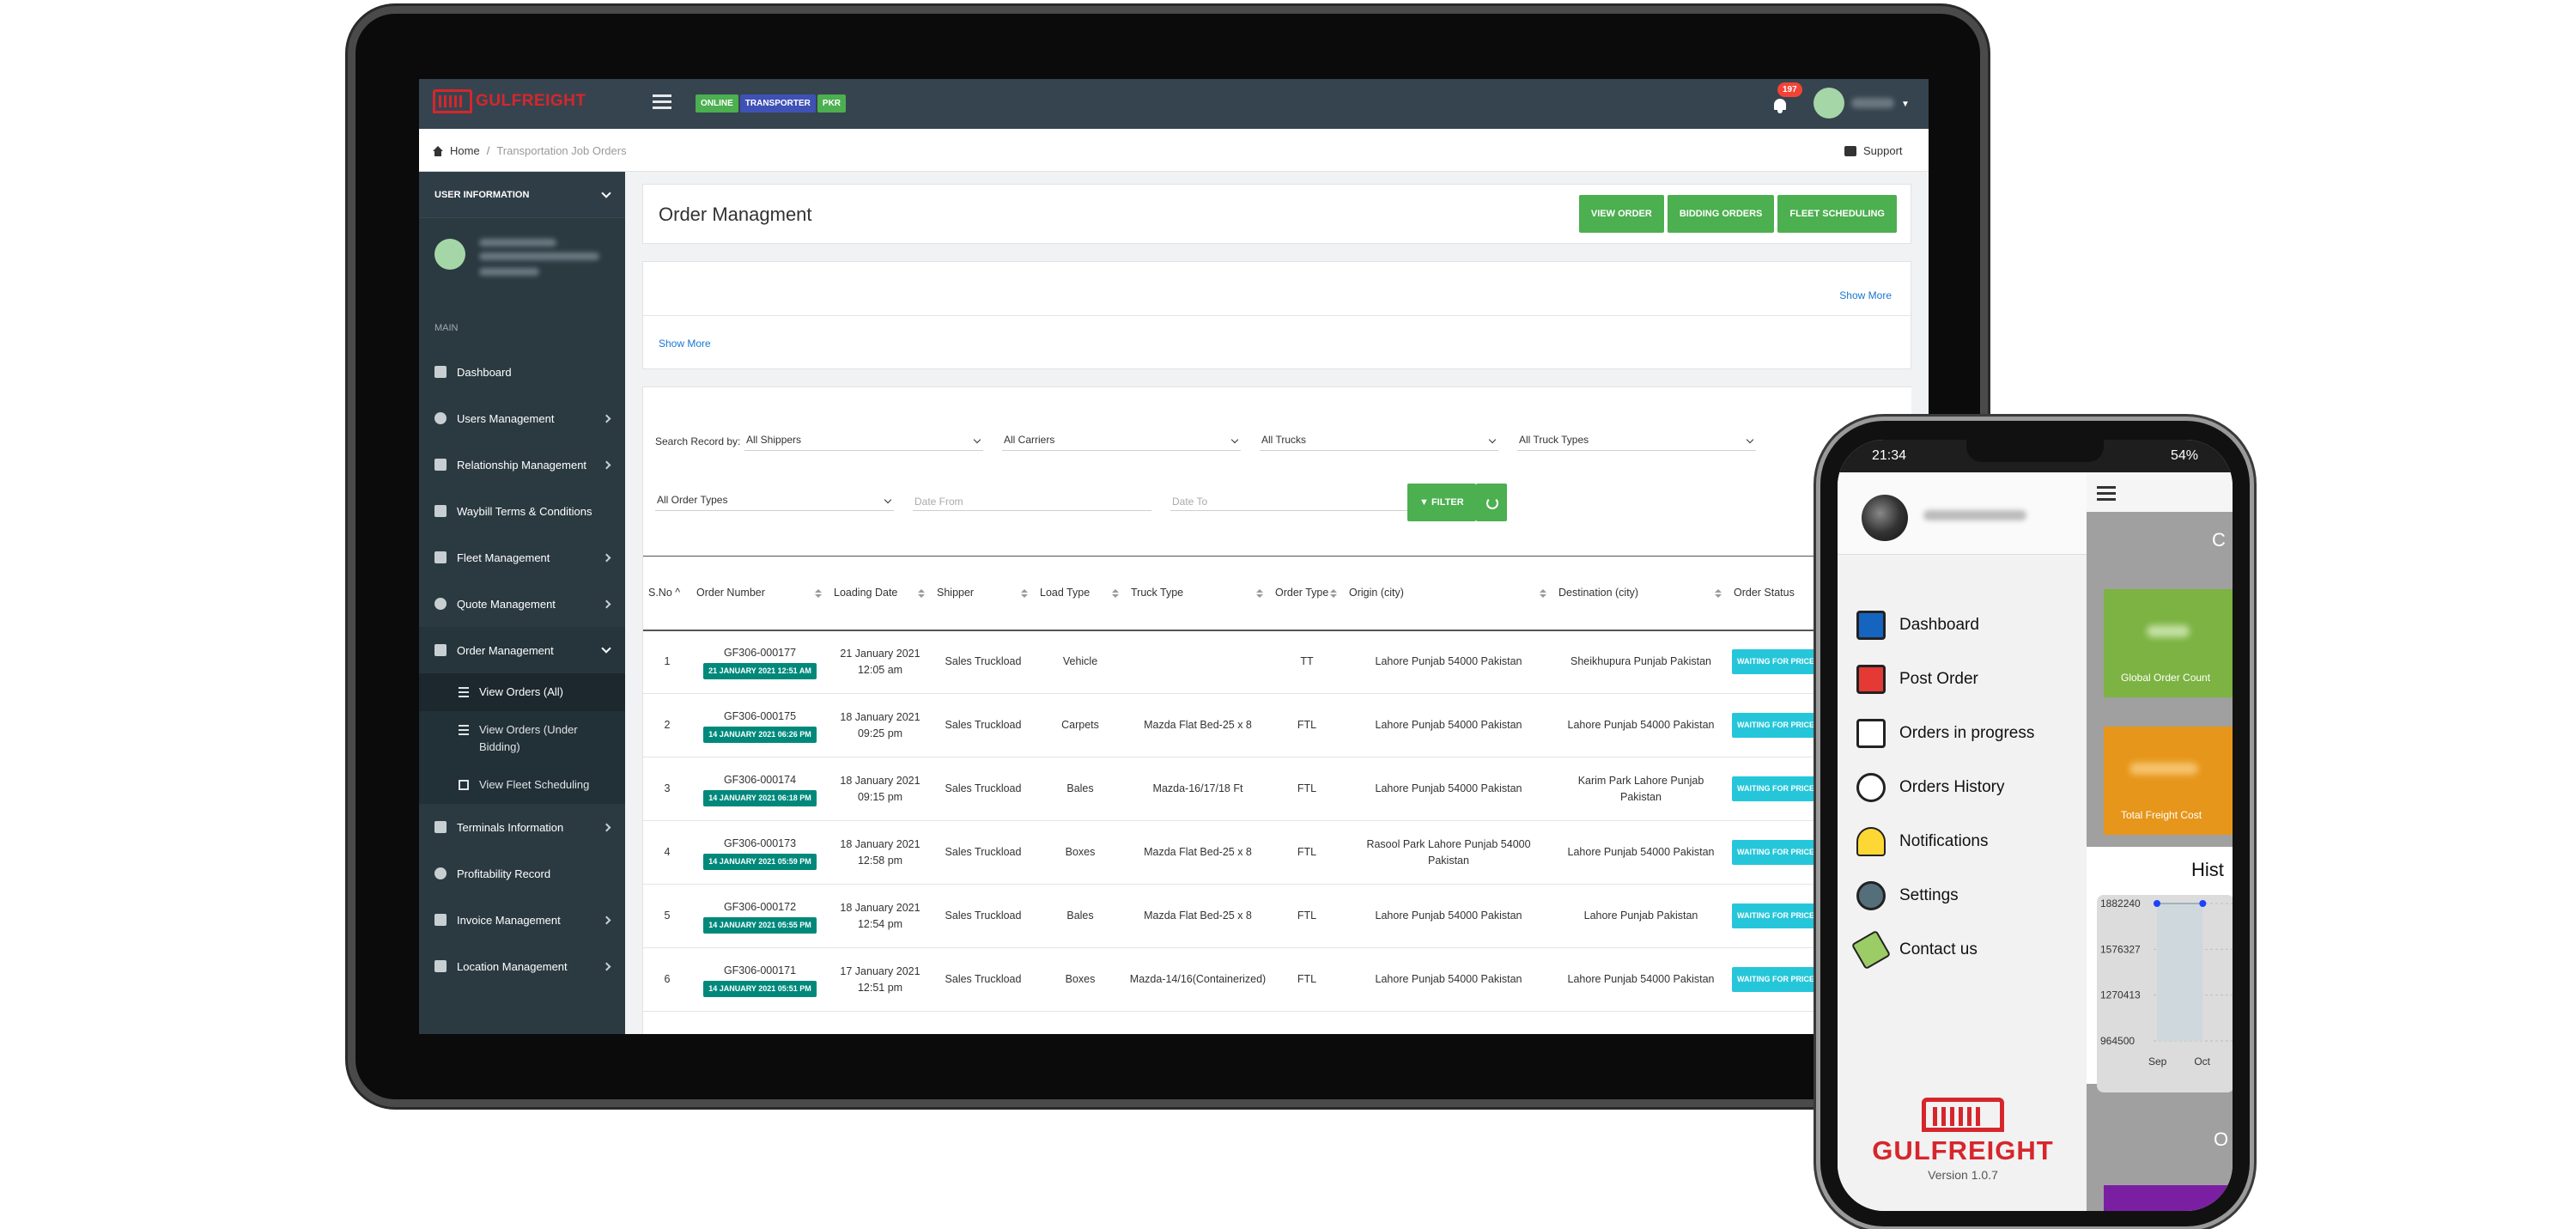 Image resolution: width=2576 pixels, height=1229 pixels. What do you see at coordinates (1873, 150) in the screenshot?
I see `support-link: Support` at bounding box center [1873, 150].